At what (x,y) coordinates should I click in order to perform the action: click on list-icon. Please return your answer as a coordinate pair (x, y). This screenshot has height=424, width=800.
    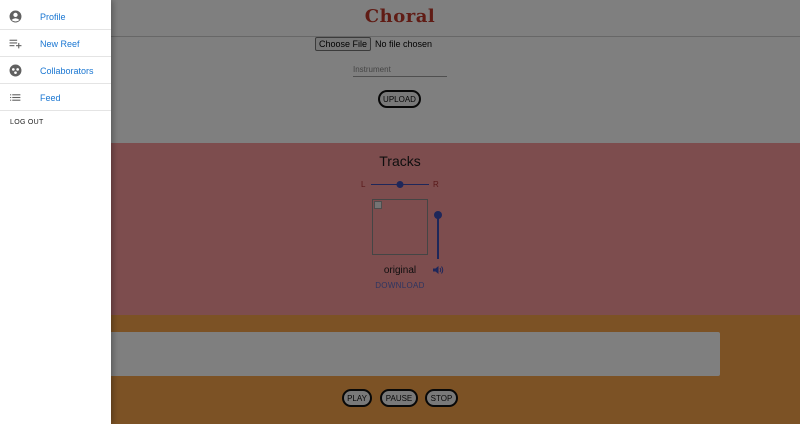
    Looking at the image, I should click on (15, 97).